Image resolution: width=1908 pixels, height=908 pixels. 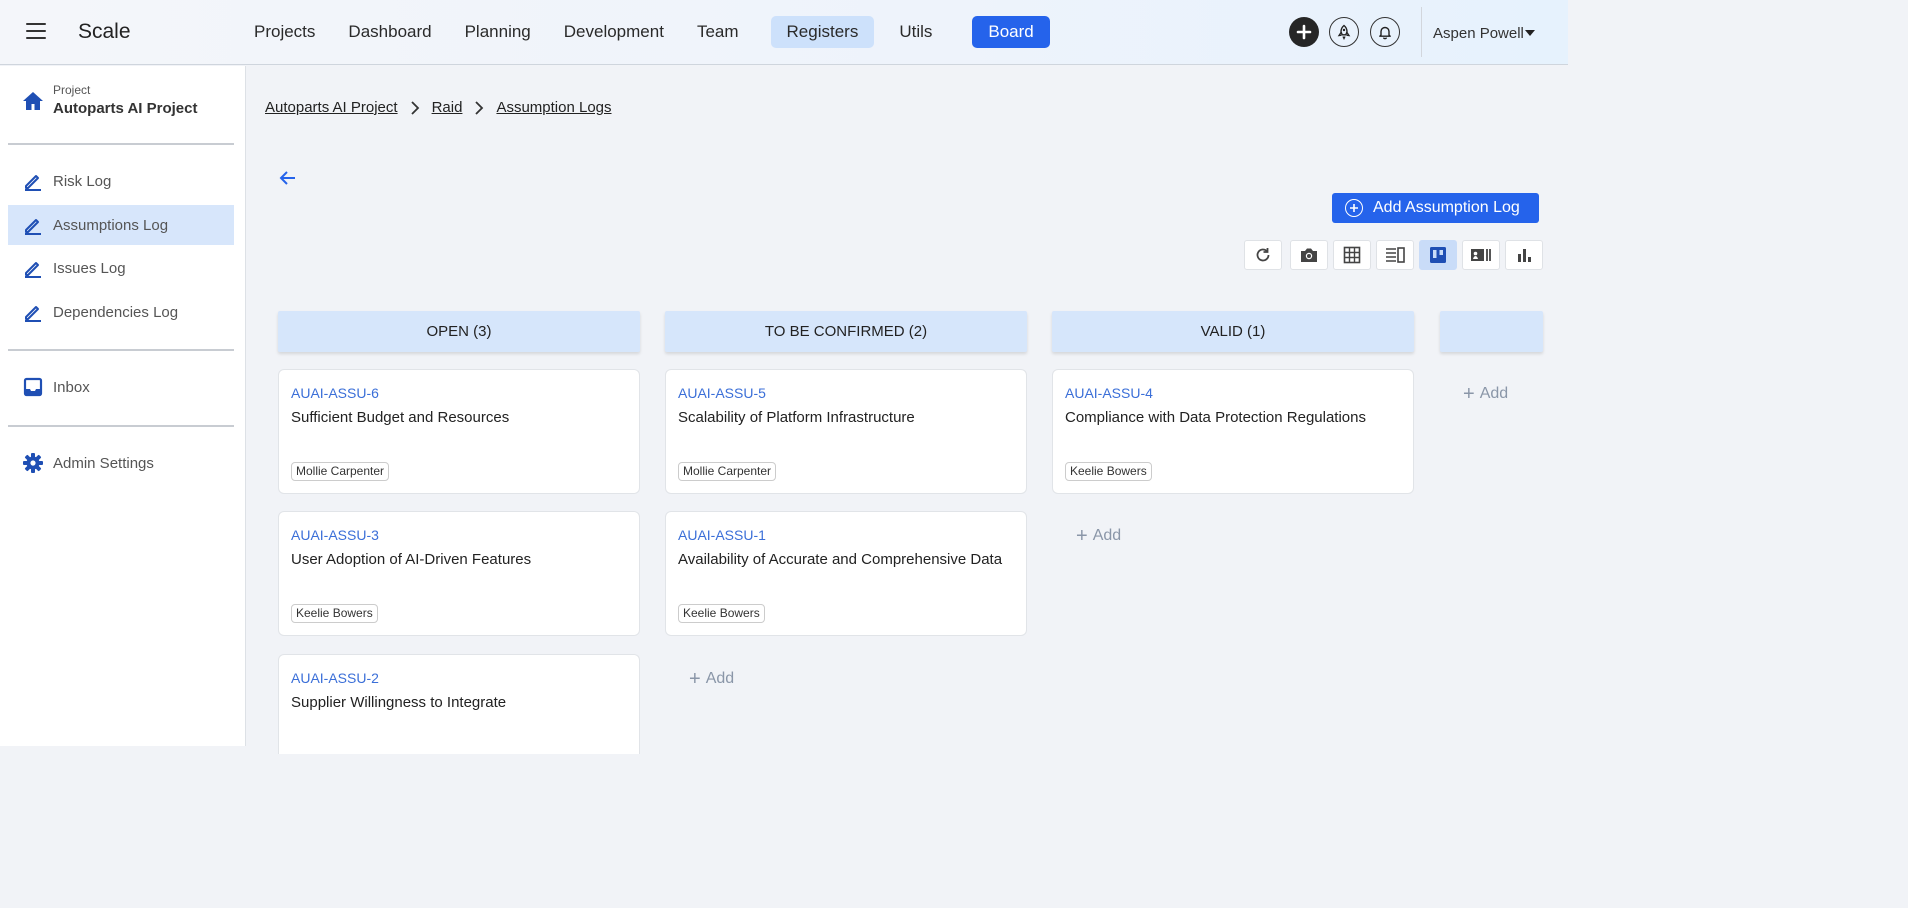 What do you see at coordinates (1438, 255) in the screenshot?
I see `board-icon` at bounding box center [1438, 255].